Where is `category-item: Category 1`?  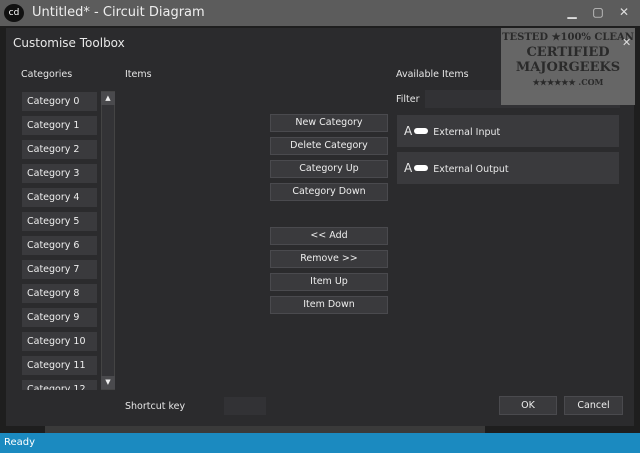 category-item: Category 1 is located at coordinates (59, 125).